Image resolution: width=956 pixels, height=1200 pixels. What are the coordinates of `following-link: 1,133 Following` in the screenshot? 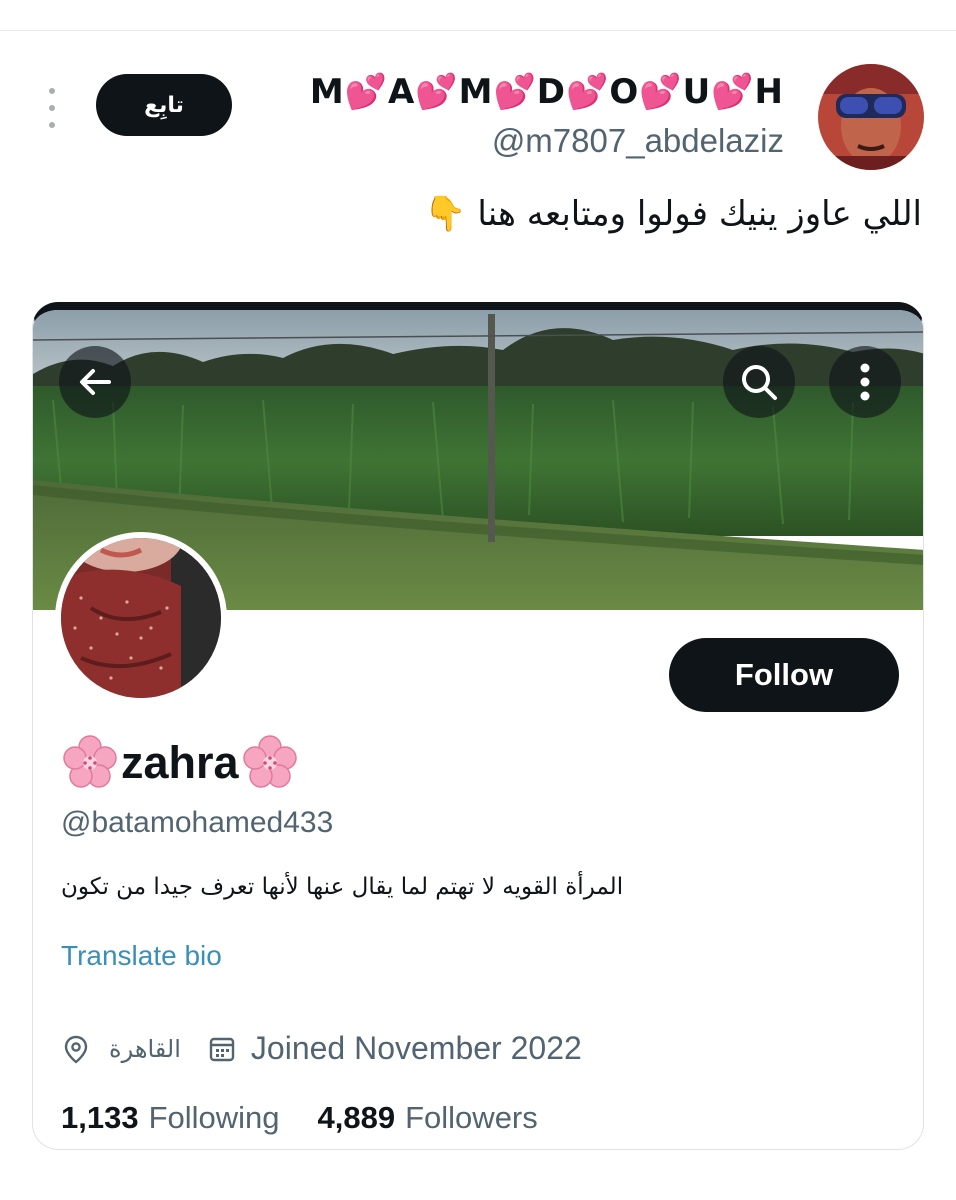 It's located at (170, 1118).